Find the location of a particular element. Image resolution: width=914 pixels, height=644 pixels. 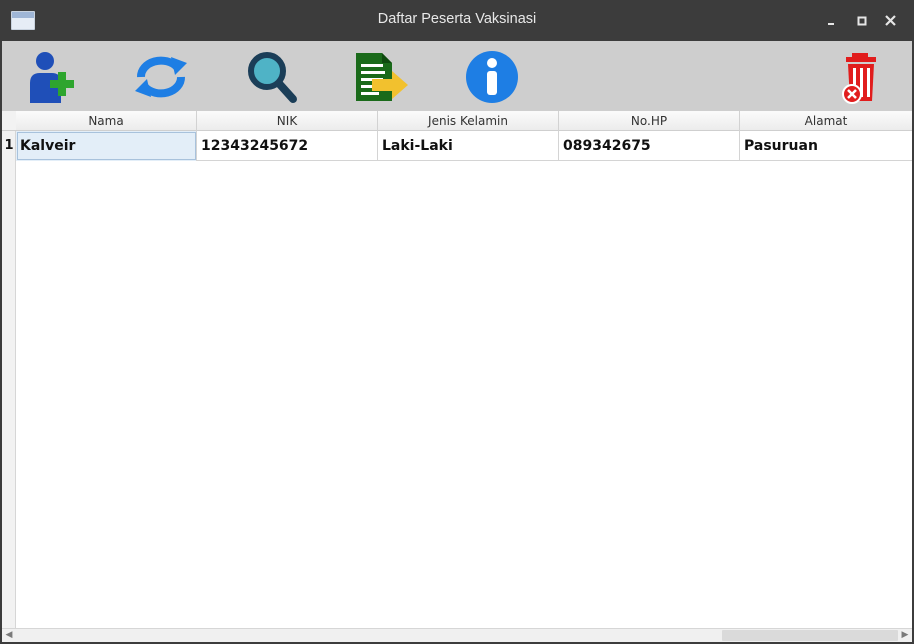

scroll-left-arrow: ◀ is located at coordinates (9, 635).